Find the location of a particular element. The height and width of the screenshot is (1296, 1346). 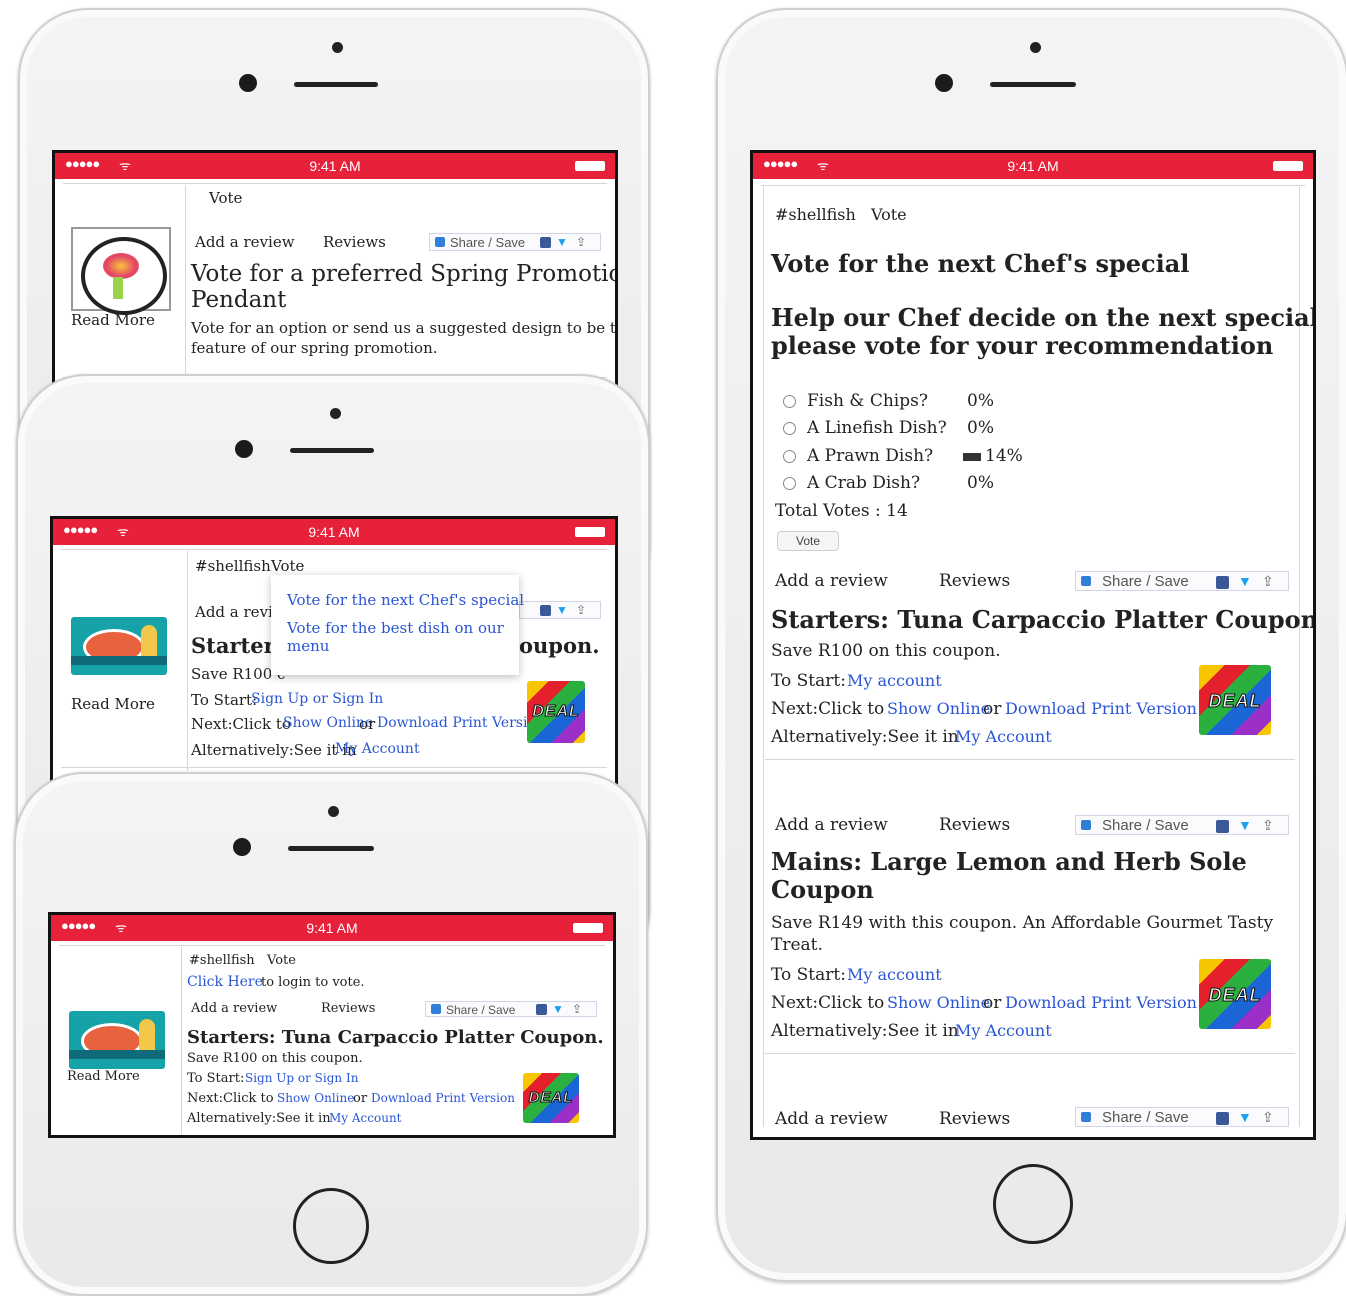

coupon-save-text: Save R100 on this coupon. is located at coordinates (886, 651).